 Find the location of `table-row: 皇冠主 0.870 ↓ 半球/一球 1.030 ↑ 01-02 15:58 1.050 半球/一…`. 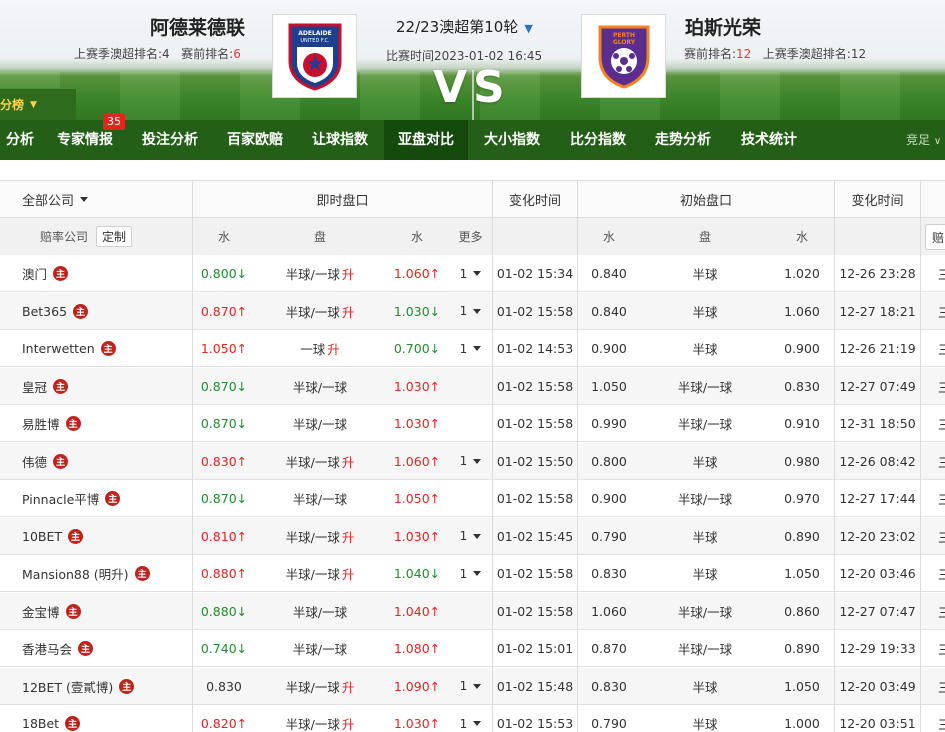

table-row: 皇冠主 0.870 ↓ 半球/一球 1.030 ↑ 01-02 15:58 1.050 半球/一… is located at coordinates (472, 386).